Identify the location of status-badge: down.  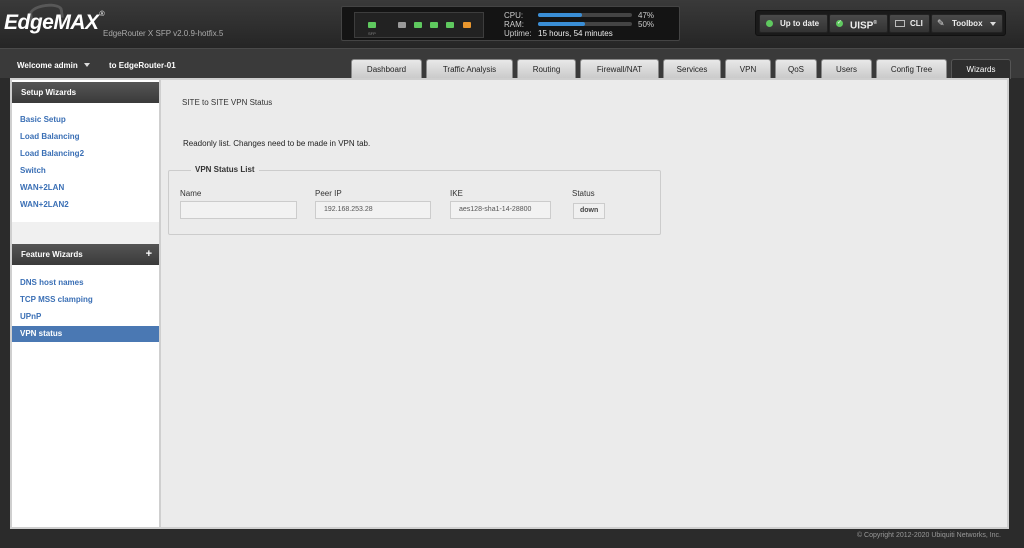
(589, 211).